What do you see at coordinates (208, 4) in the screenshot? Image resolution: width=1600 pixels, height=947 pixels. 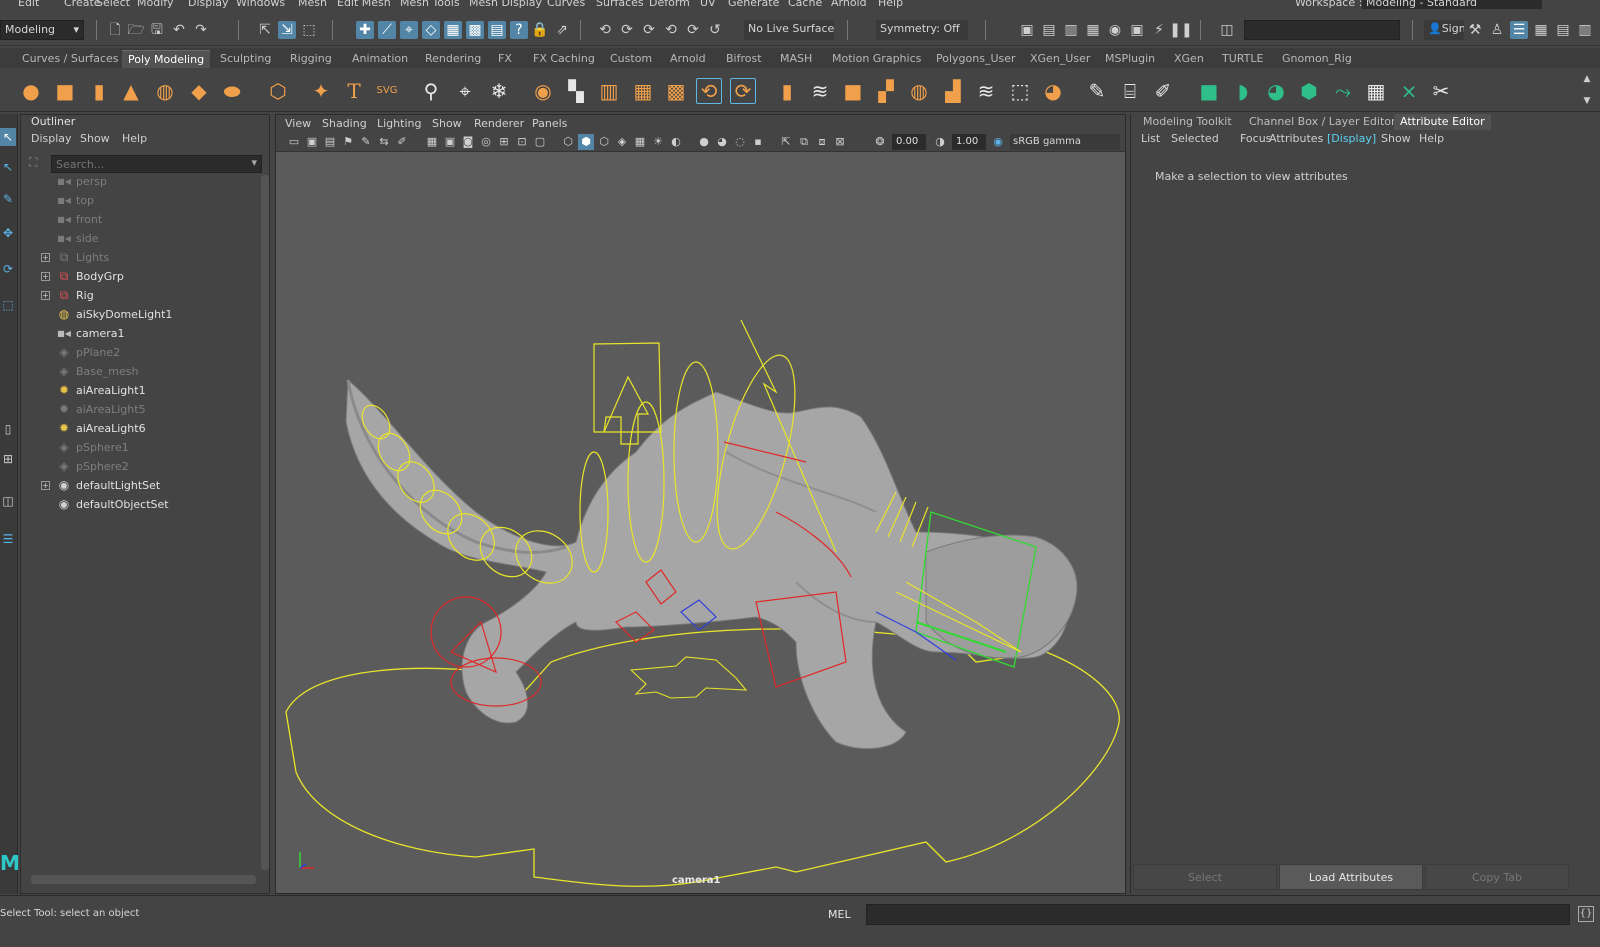 I see `menu-display: Display` at bounding box center [208, 4].